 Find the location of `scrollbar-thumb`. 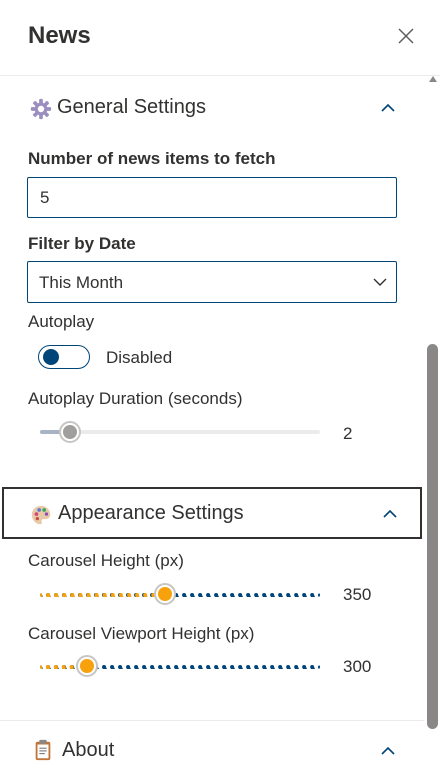

scrollbar-thumb is located at coordinates (432, 536).